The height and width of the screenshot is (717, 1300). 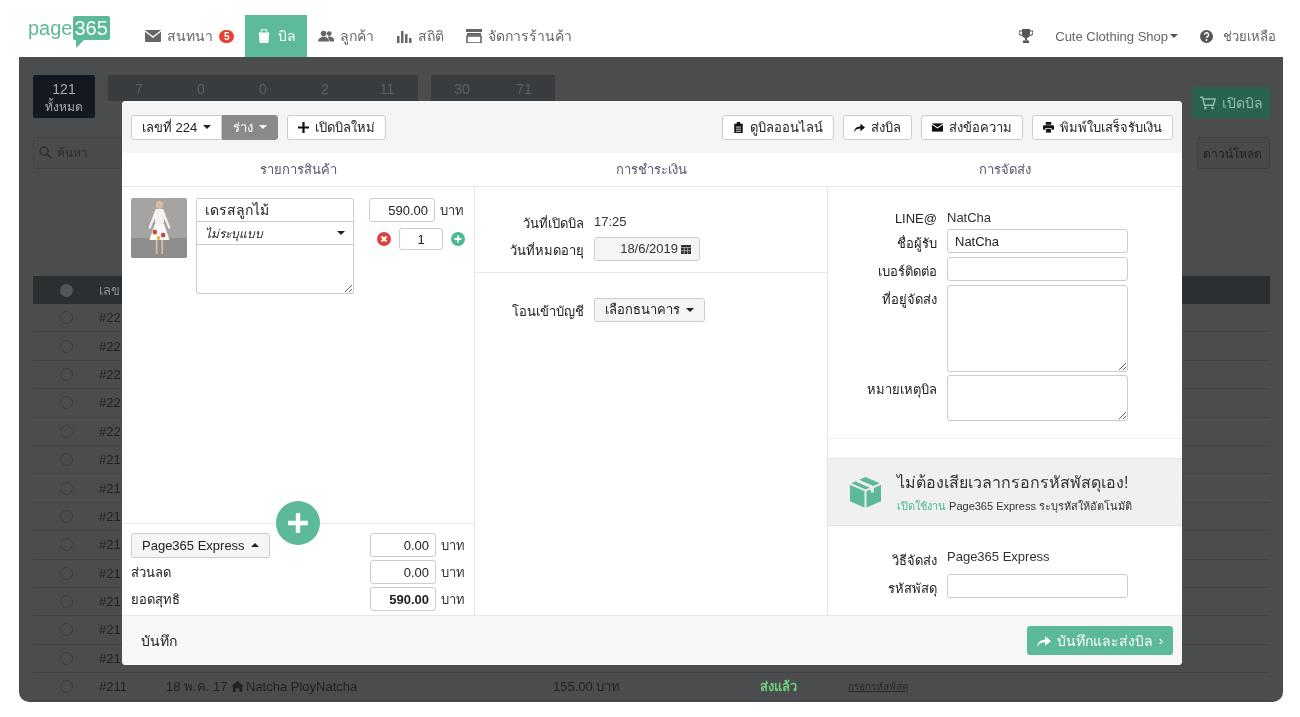 I want to click on quantity-field: 1, so click(x=421, y=239).